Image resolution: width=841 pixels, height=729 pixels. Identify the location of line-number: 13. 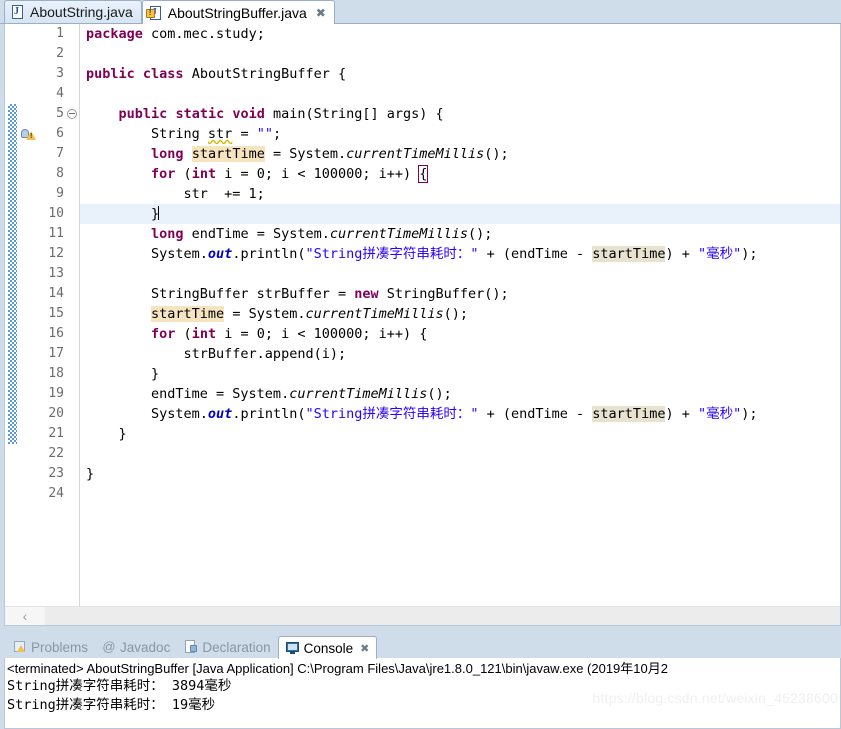
(56, 273).